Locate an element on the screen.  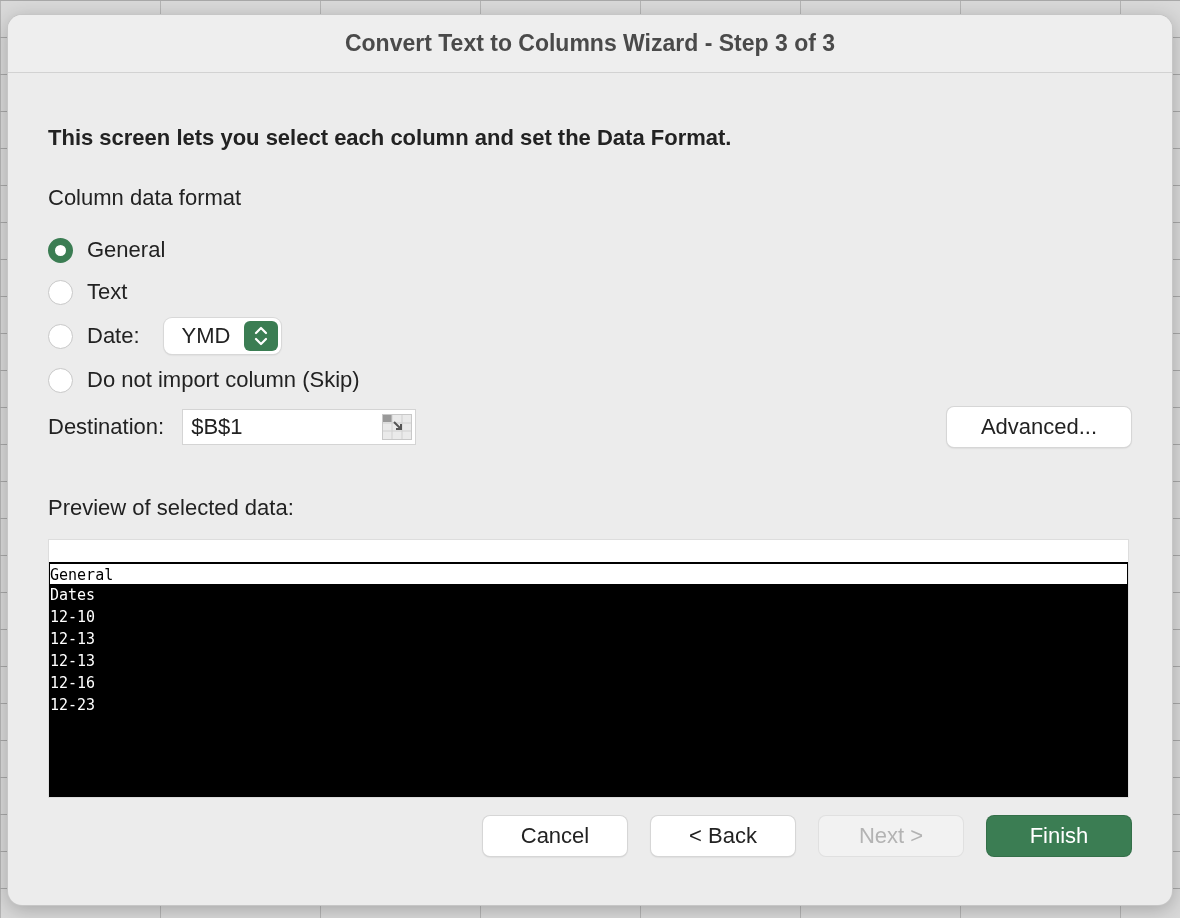
destination-field: $B$1 is located at coordinates (299, 427).